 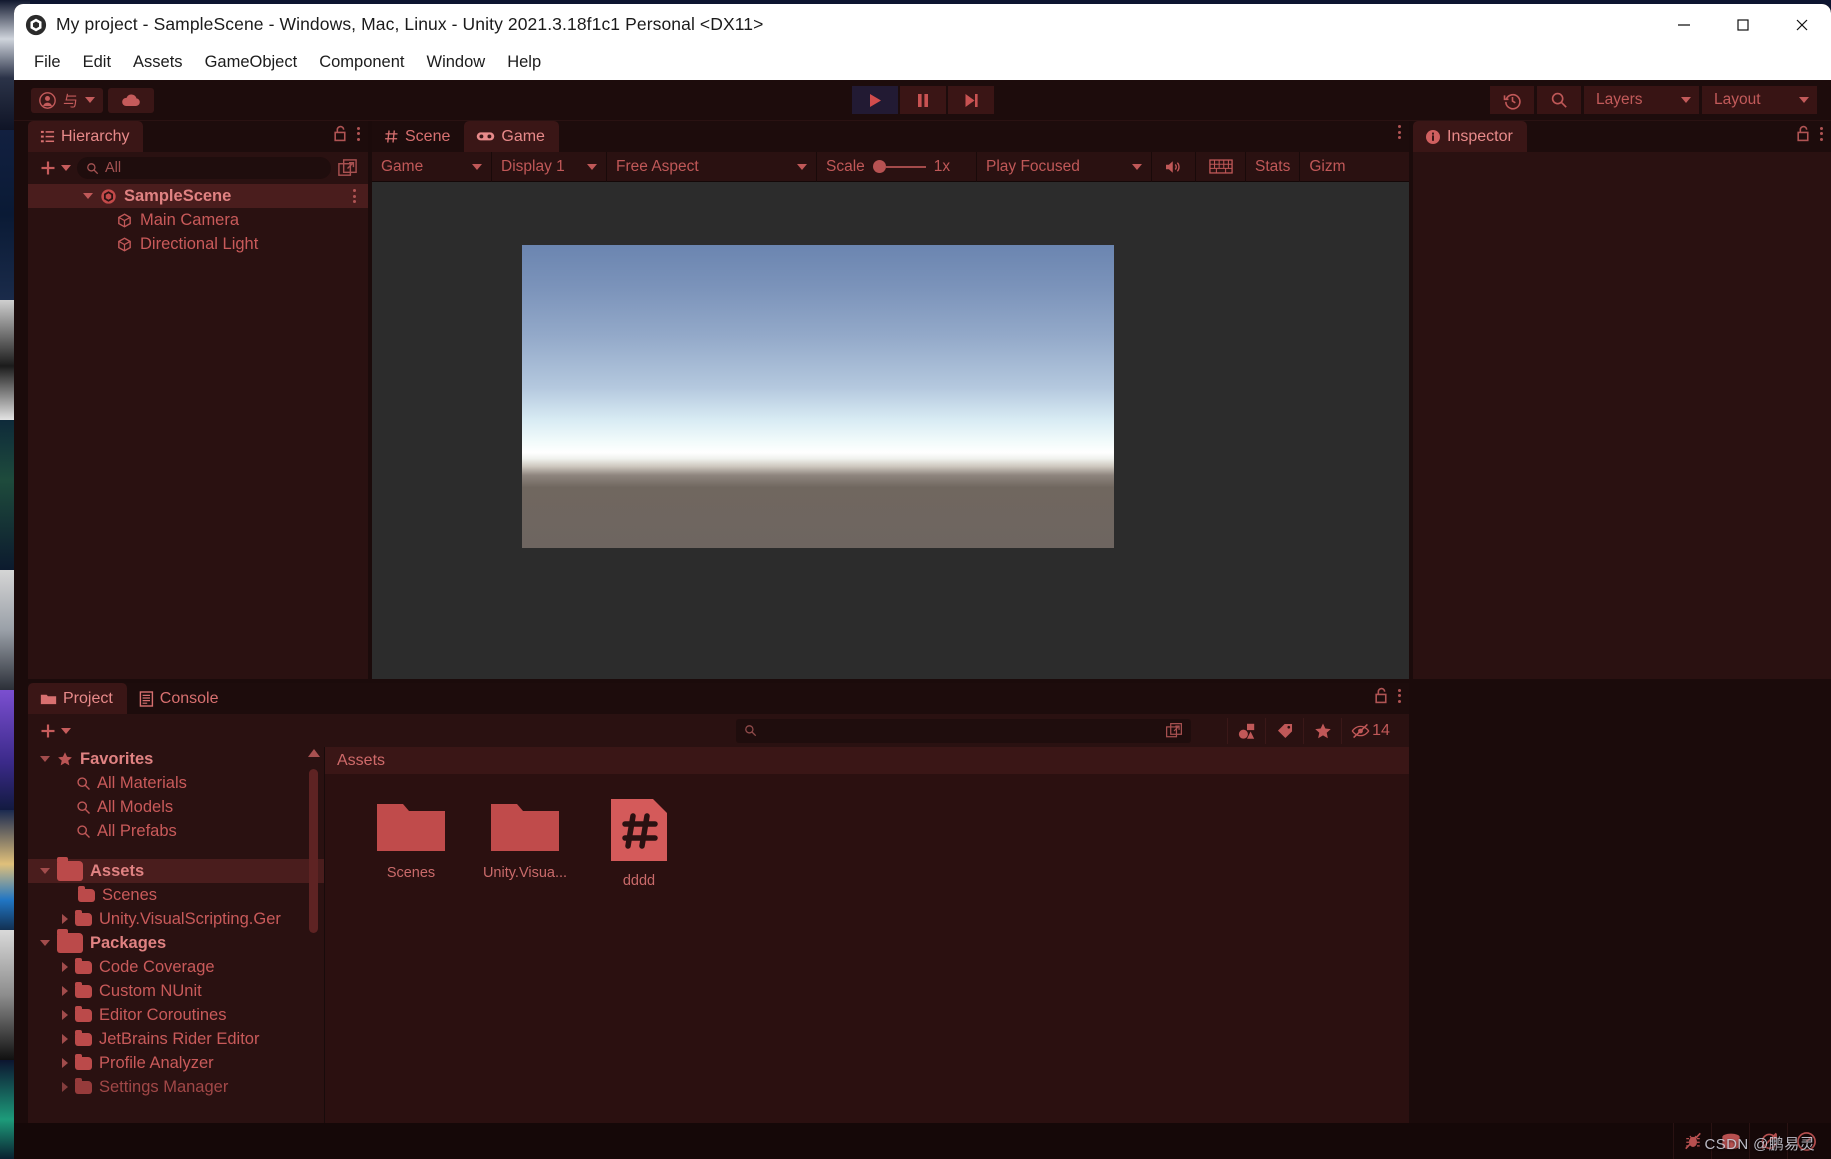 I want to click on menu-edit: Edit, so click(x=97, y=62).